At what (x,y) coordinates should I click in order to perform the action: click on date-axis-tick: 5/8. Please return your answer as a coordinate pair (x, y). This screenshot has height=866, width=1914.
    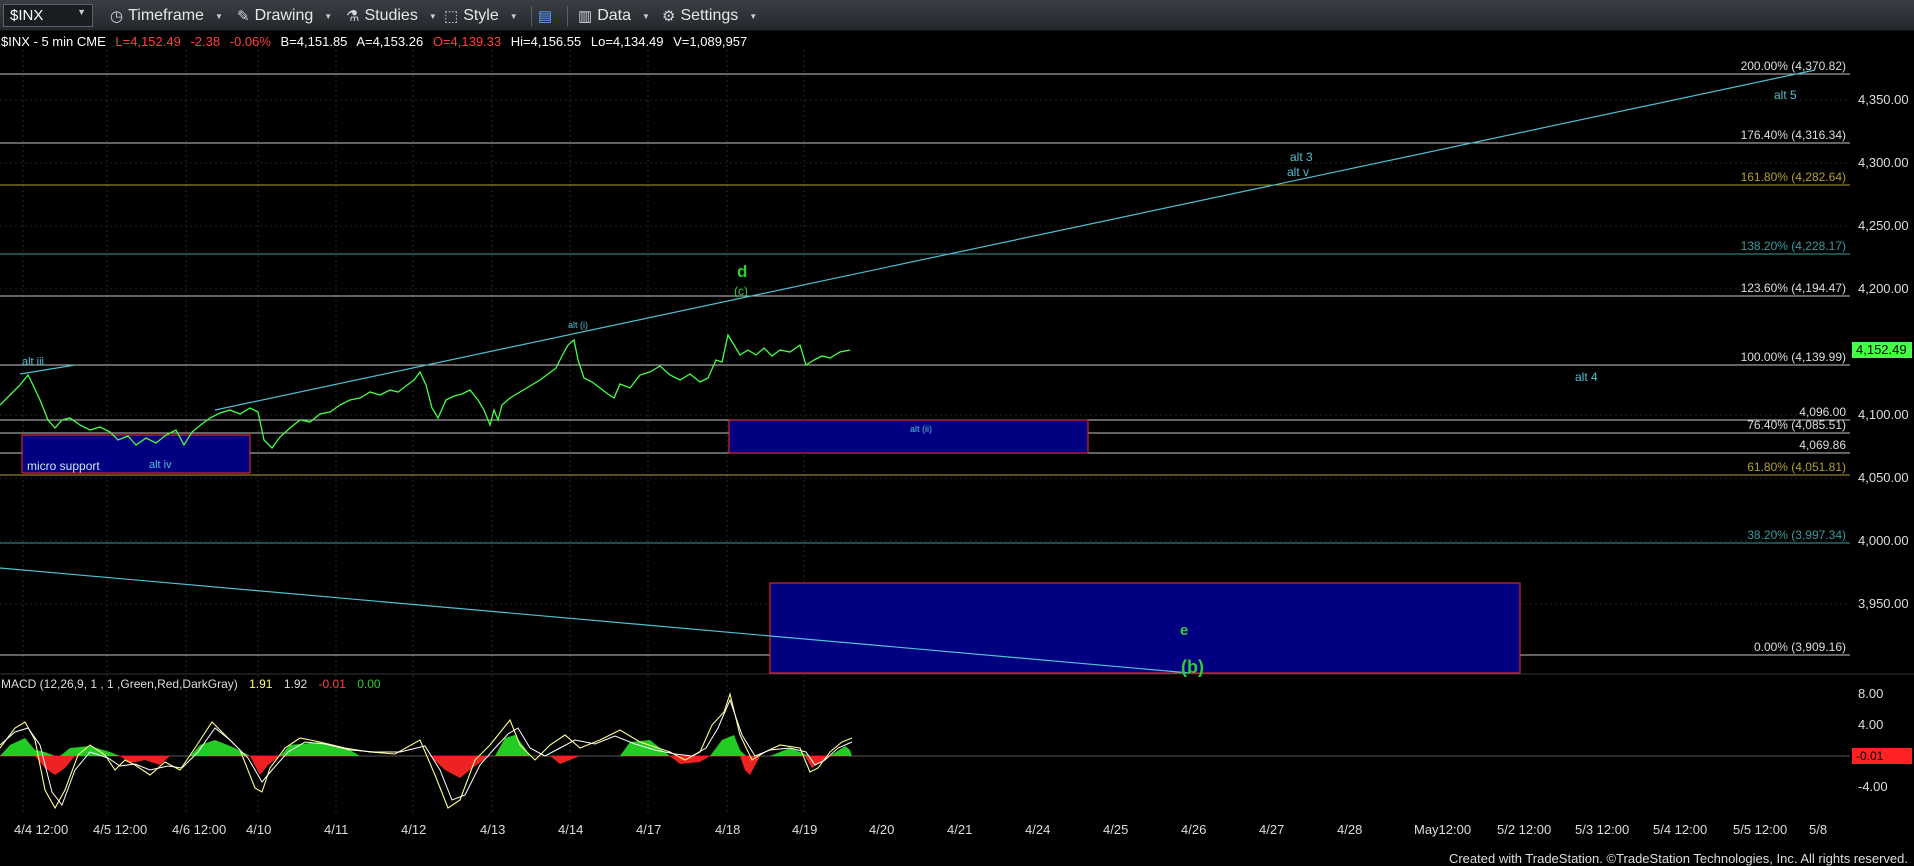
    Looking at the image, I should click on (1818, 829).